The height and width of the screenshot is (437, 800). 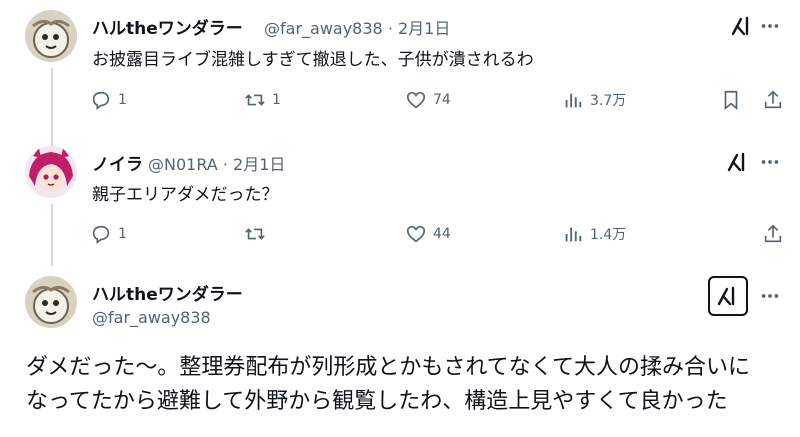 What do you see at coordinates (185, 195) in the screenshot?
I see `tweet-text: 親子エリアダメだった？` at bounding box center [185, 195].